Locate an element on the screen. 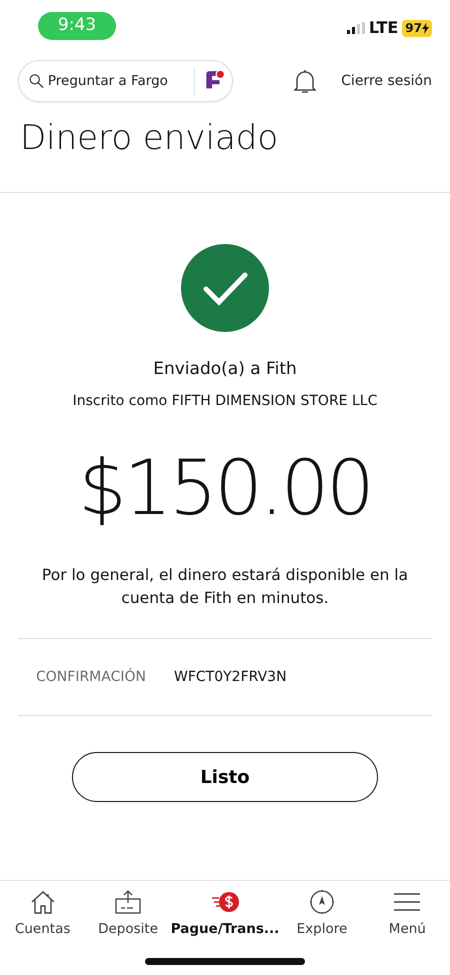  page-title: Dinero enviado is located at coordinates (149, 138).